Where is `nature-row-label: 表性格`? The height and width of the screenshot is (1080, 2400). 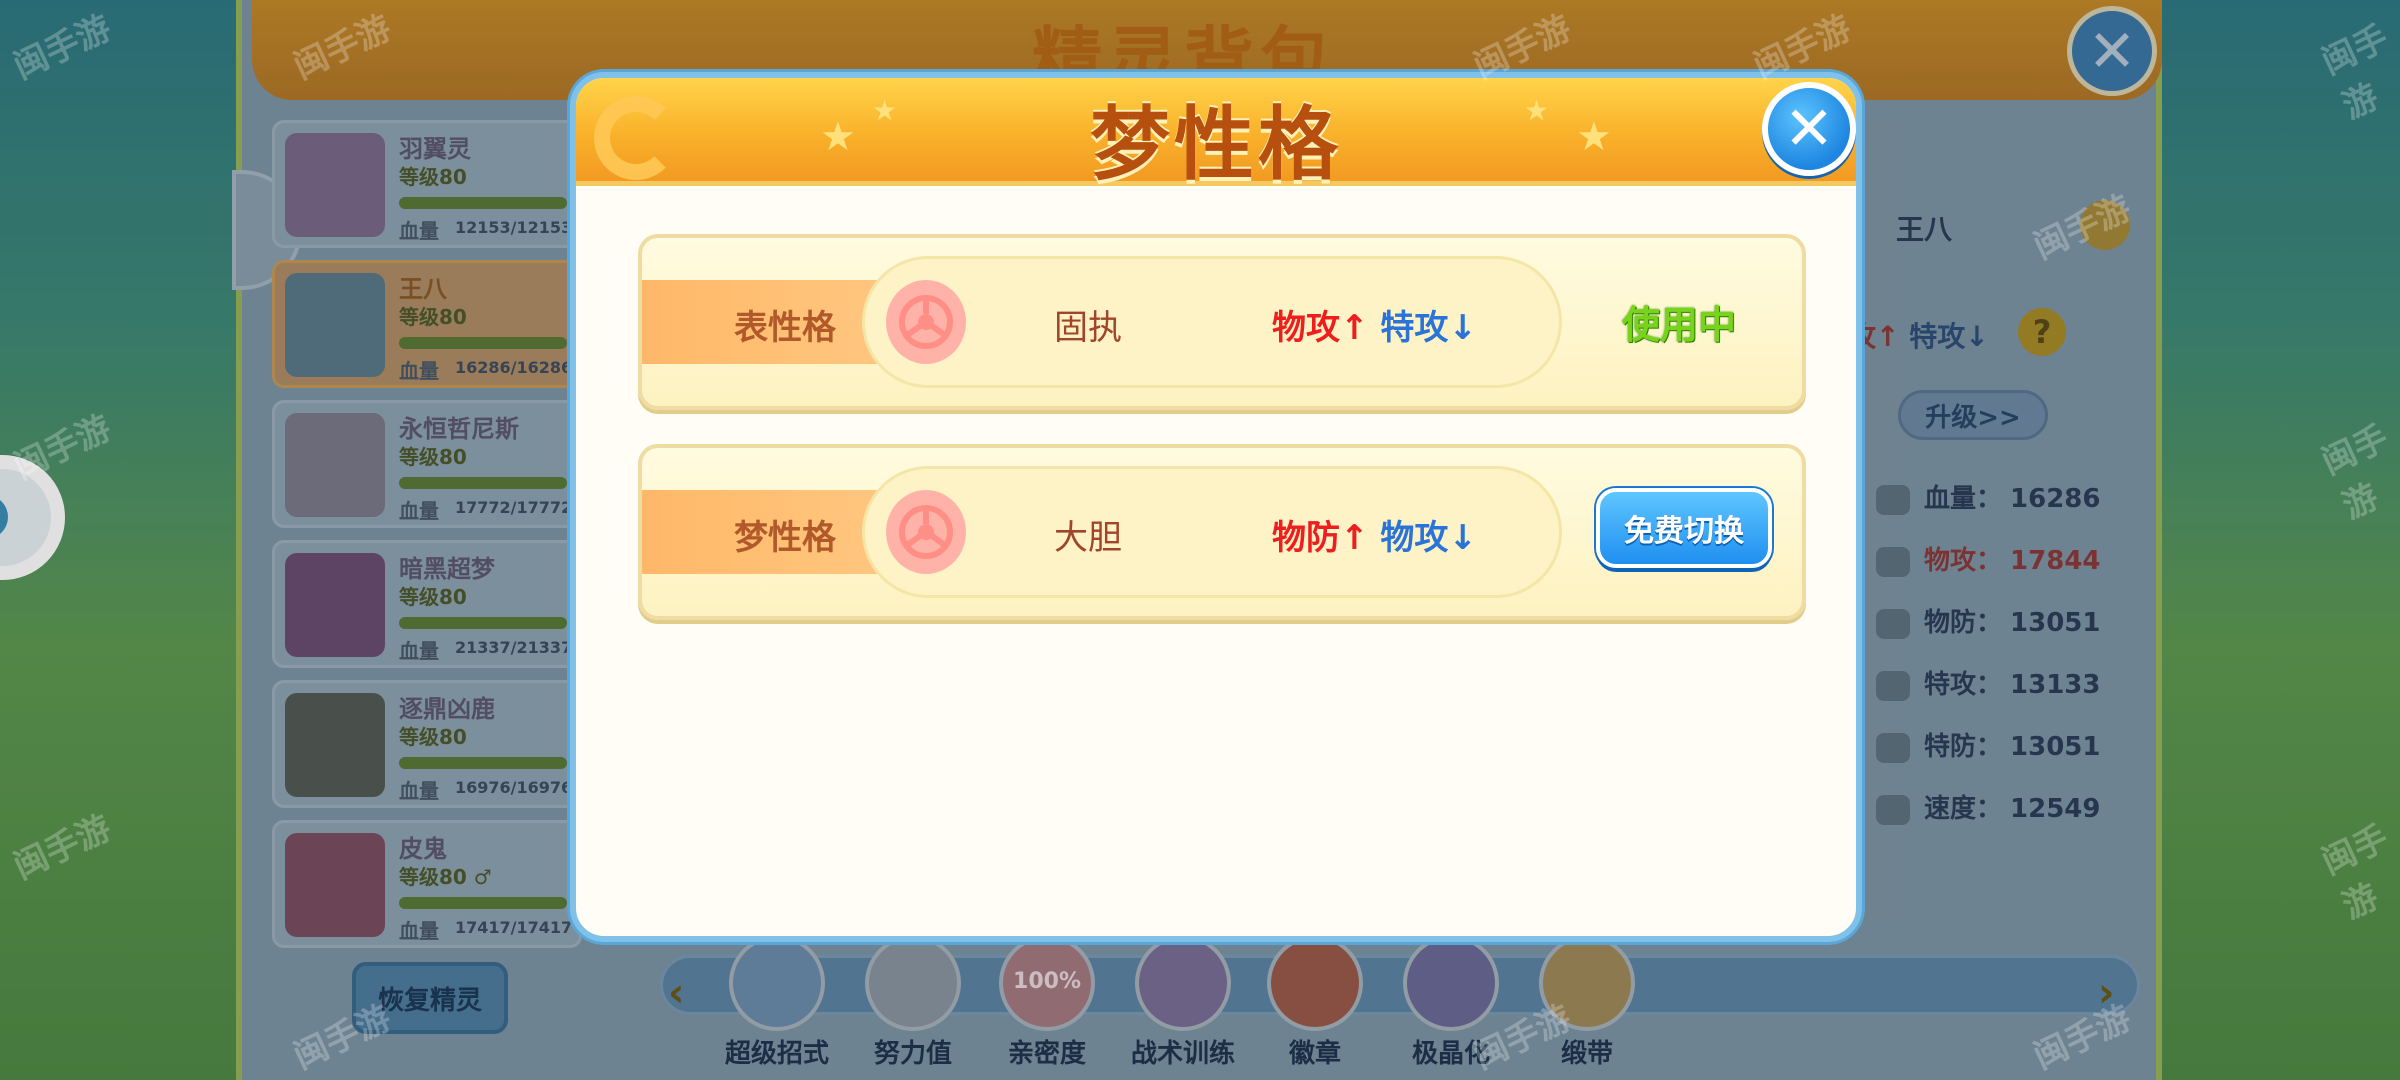
nature-row-label: 表性格 is located at coordinates (785, 328).